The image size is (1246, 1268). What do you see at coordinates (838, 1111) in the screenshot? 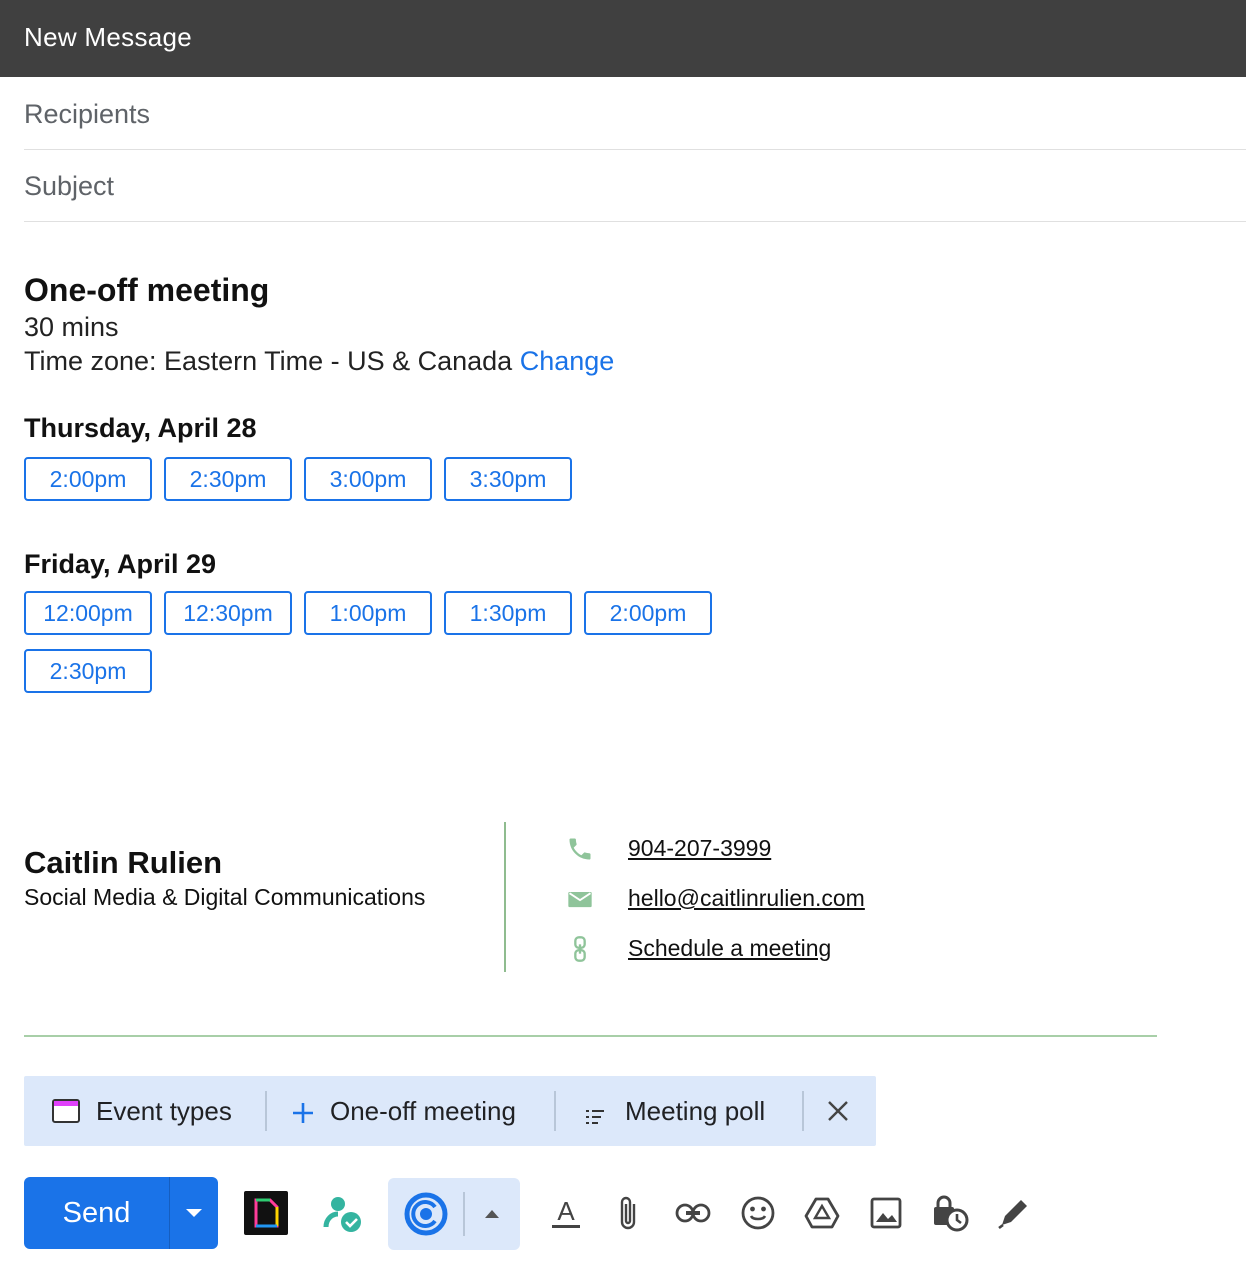
I see `close-icon` at bounding box center [838, 1111].